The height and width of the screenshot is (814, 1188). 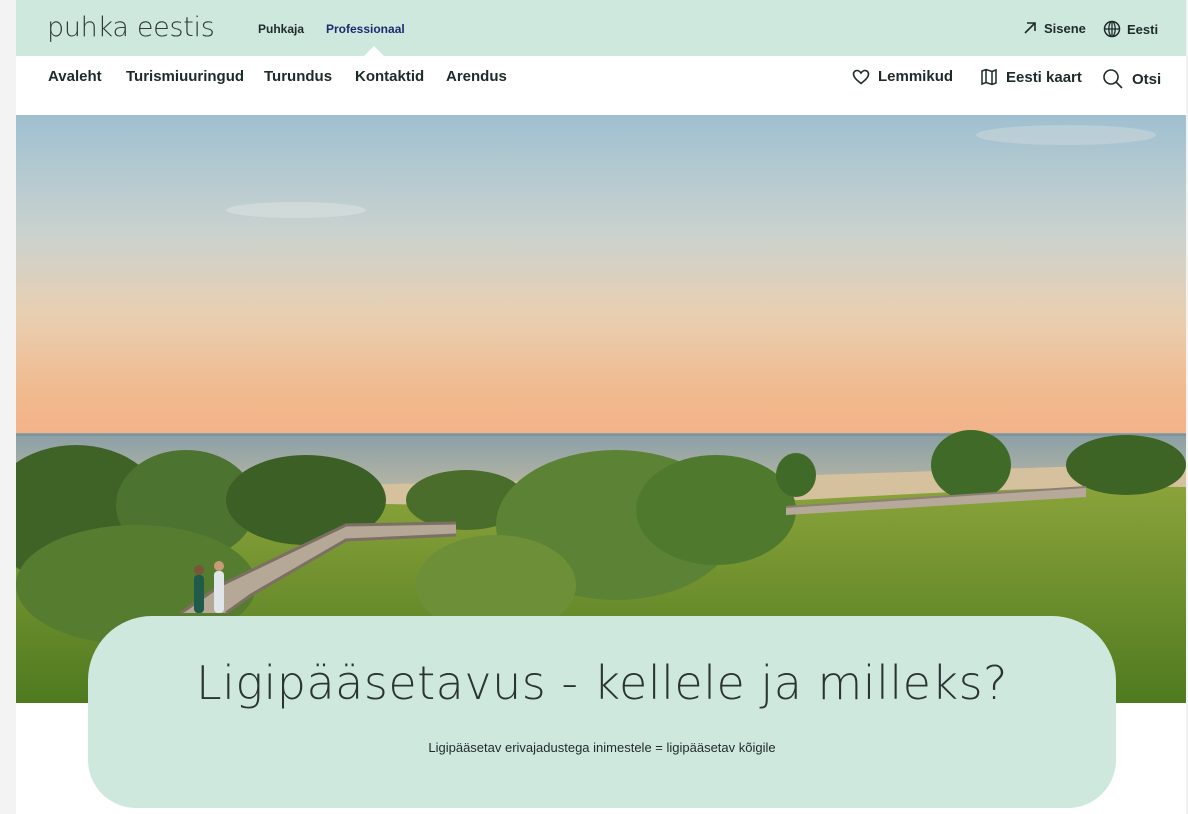 What do you see at coordinates (989, 77) in the screenshot?
I see `map-icon` at bounding box center [989, 77].